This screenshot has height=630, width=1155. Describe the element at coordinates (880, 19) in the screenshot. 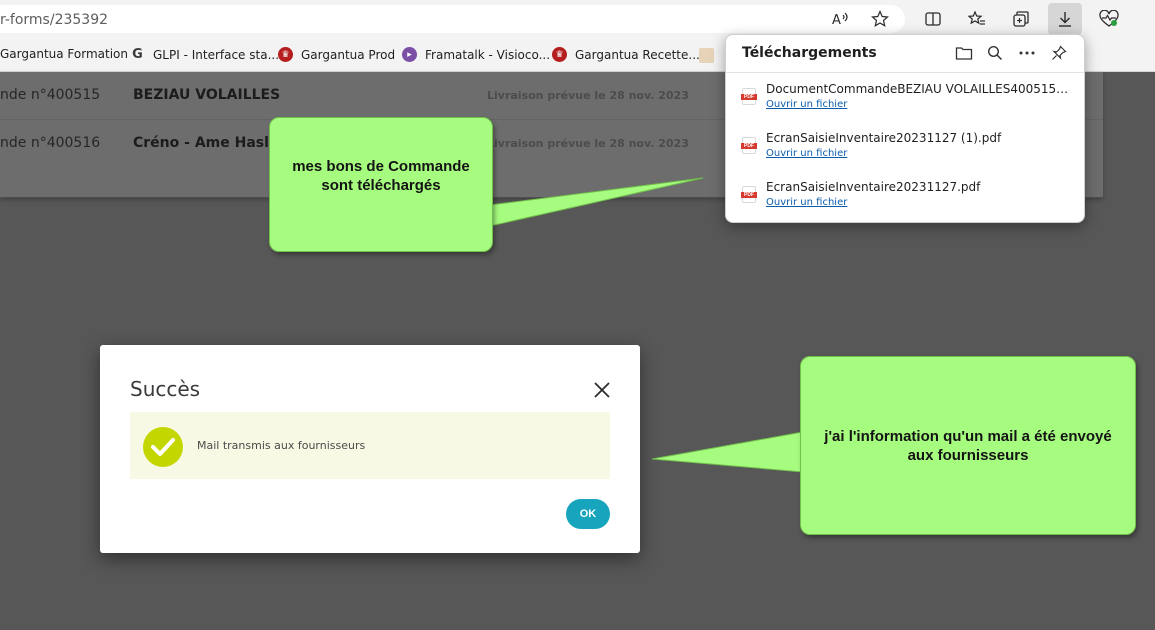

I see `favorite-star-icon` at that location.